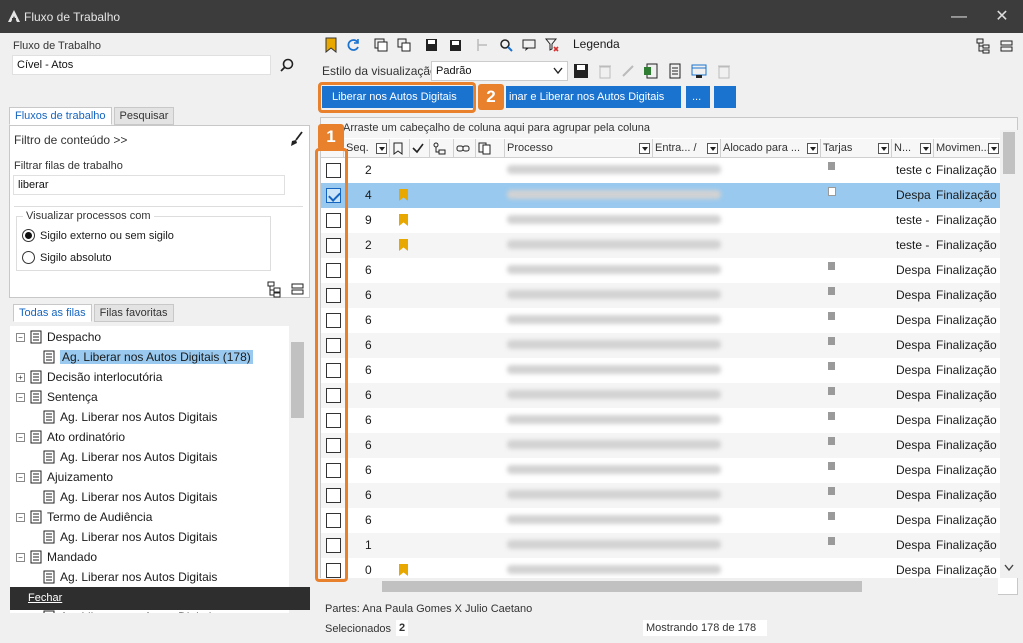 This screenshot has height=643, width=1023. Describe the element at coordinates (275, 289) in the screenshot. I see `tree-view-icon` at that location.